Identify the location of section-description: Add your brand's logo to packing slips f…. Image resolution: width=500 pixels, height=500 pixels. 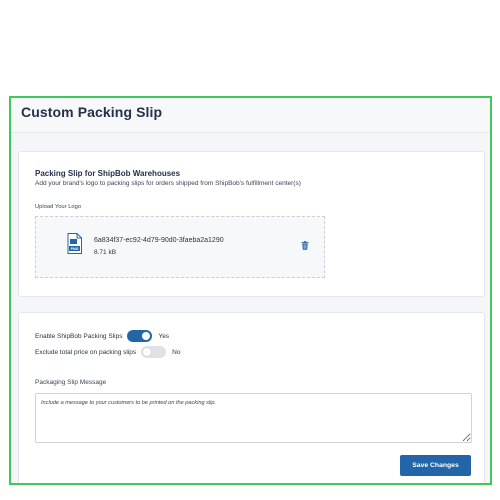
(168, 183).